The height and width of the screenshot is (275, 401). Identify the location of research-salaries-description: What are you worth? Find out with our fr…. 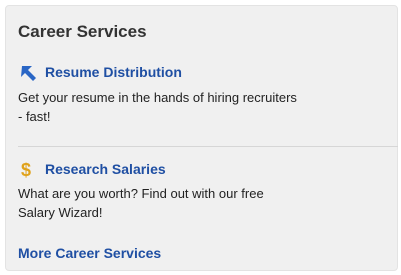
(208, 203).